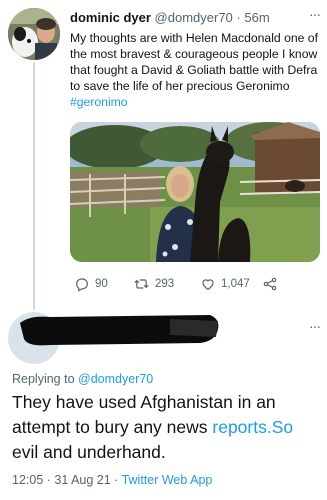 The width and height of the screenshot is (327, 500). I want to click on tweet-link: reports.So, so click(252, 427).